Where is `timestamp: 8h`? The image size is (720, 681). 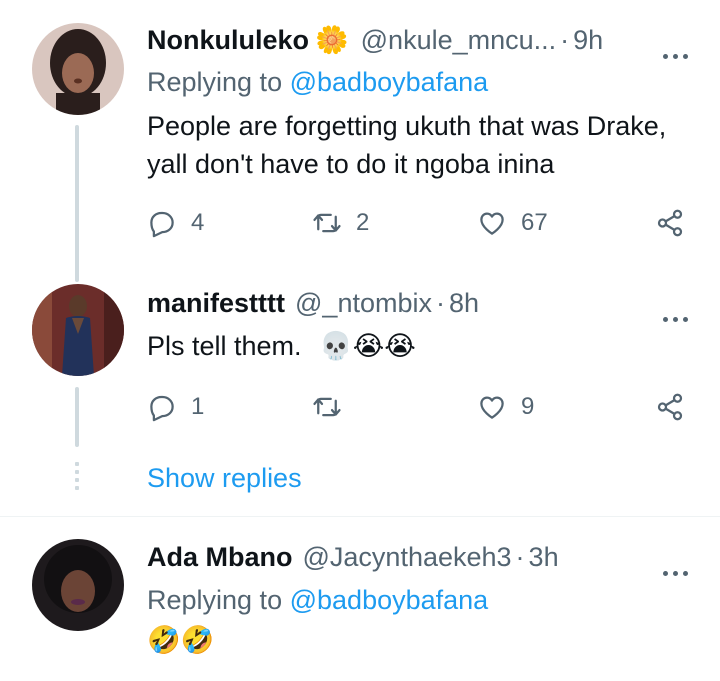 timestamp: 8h is located at coordinates (464, 303).